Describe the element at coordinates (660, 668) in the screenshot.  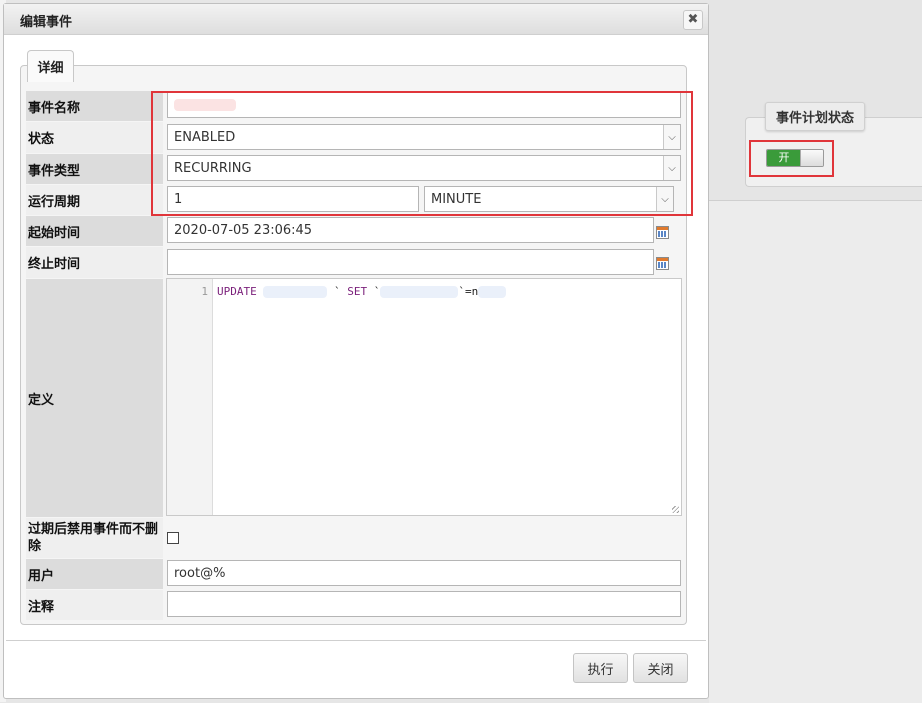
I see `close-button: 关闭` at that location.